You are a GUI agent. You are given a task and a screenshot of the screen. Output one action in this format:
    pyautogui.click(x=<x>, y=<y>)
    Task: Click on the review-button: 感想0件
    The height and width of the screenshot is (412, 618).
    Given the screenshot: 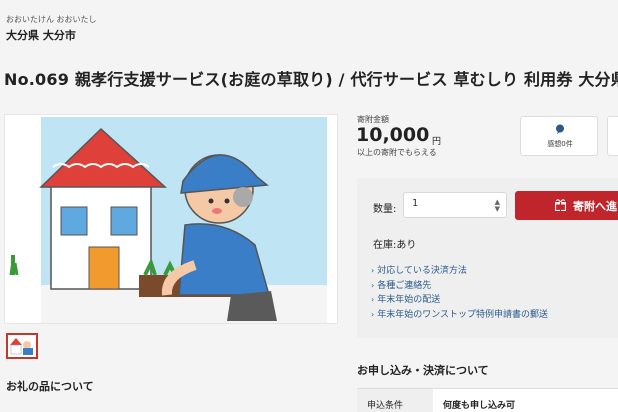 What is the action you would take?
    pyautogui.click(x=559, y=136)
    